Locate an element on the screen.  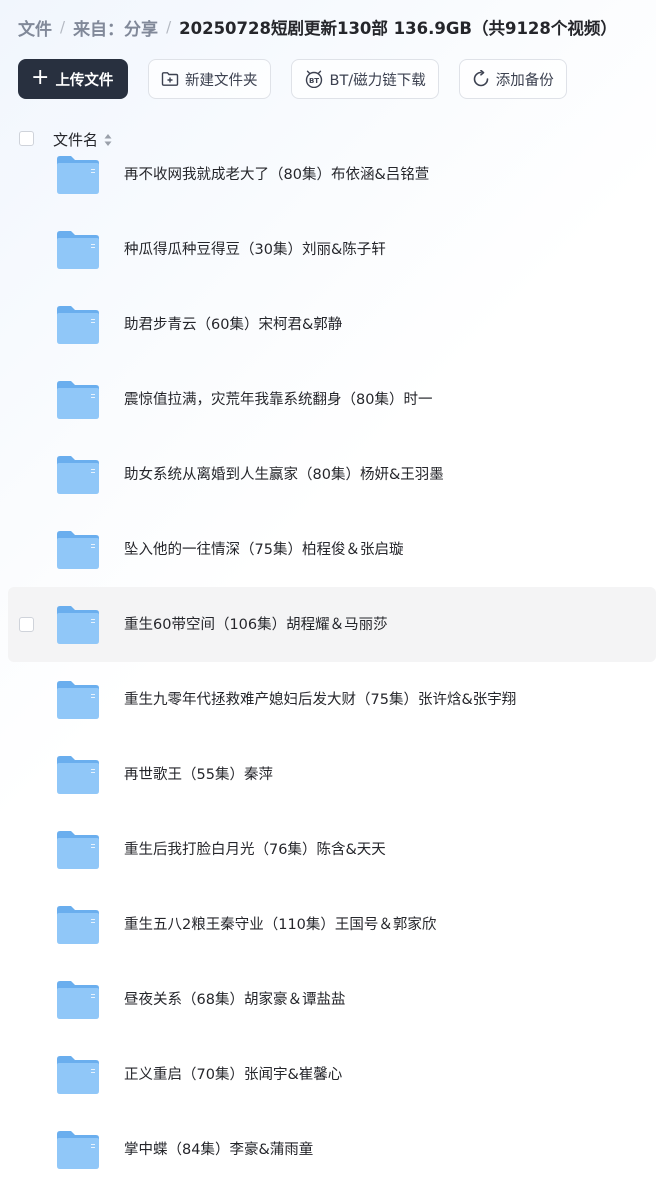
add-backup-button: 添加备份 is located at coordinates (512, 79).